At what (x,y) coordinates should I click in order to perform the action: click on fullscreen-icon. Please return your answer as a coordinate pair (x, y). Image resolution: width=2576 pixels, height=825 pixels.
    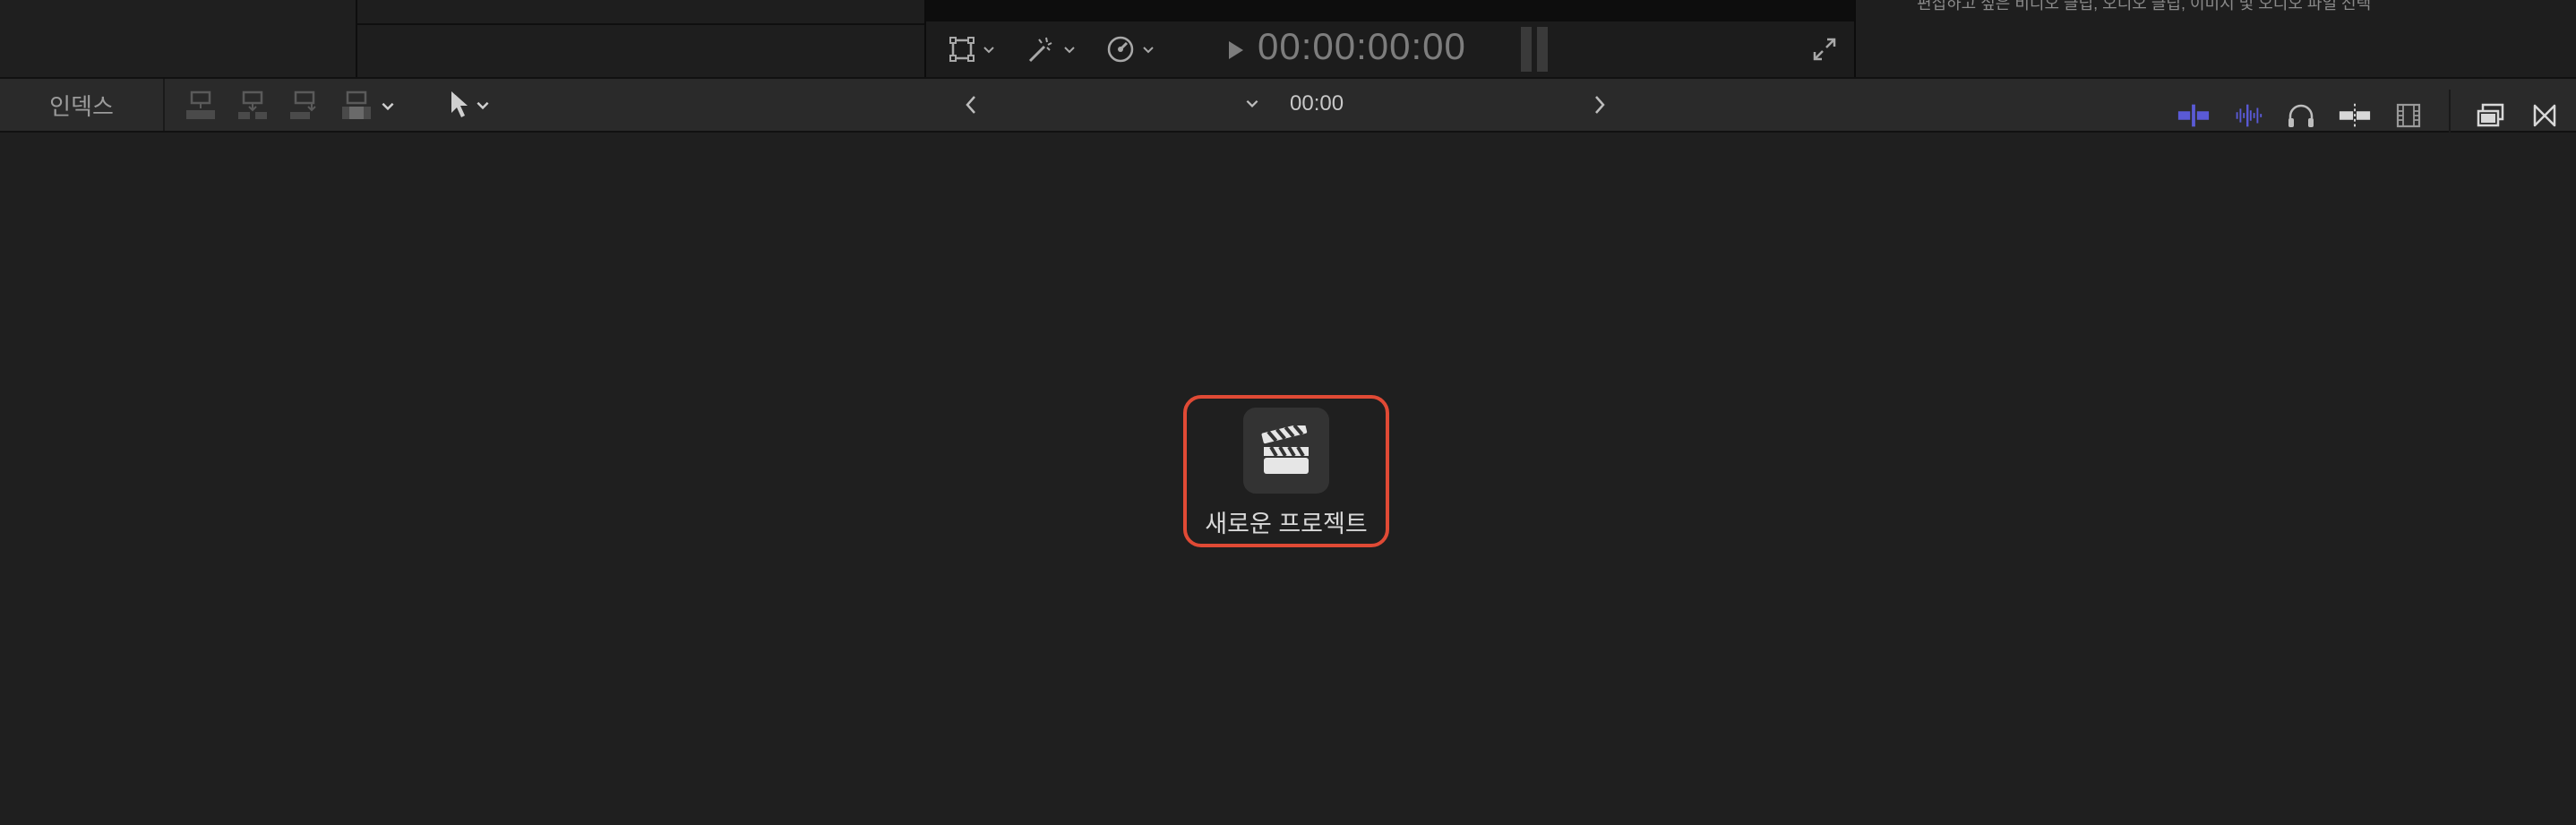
    Looking at the image, I should click on (1824, 49).